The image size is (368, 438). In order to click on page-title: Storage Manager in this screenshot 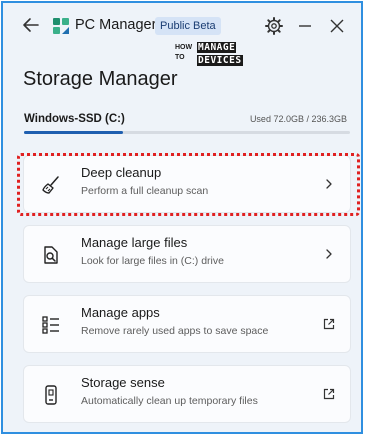, I will do `click(100, 79)`.